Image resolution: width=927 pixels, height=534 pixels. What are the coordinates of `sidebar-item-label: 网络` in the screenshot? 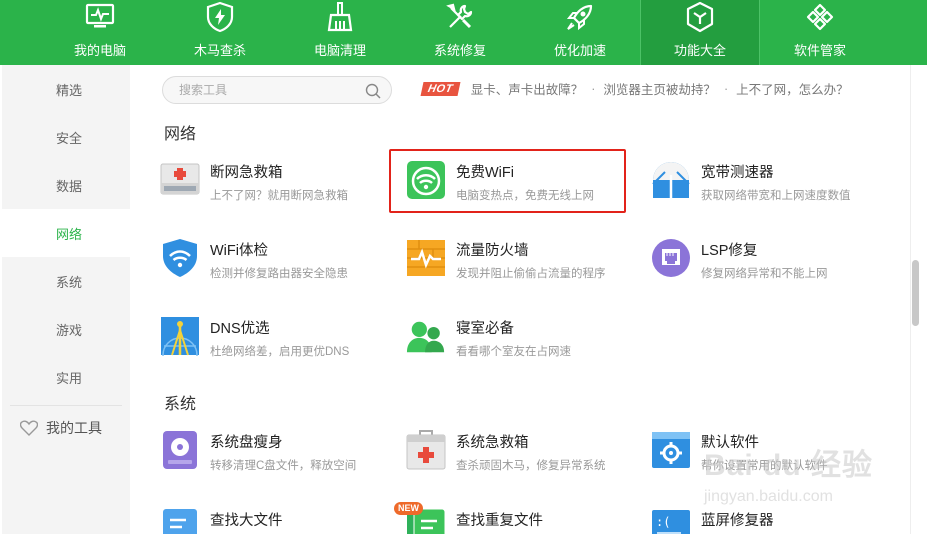 It's located at (69, 234).